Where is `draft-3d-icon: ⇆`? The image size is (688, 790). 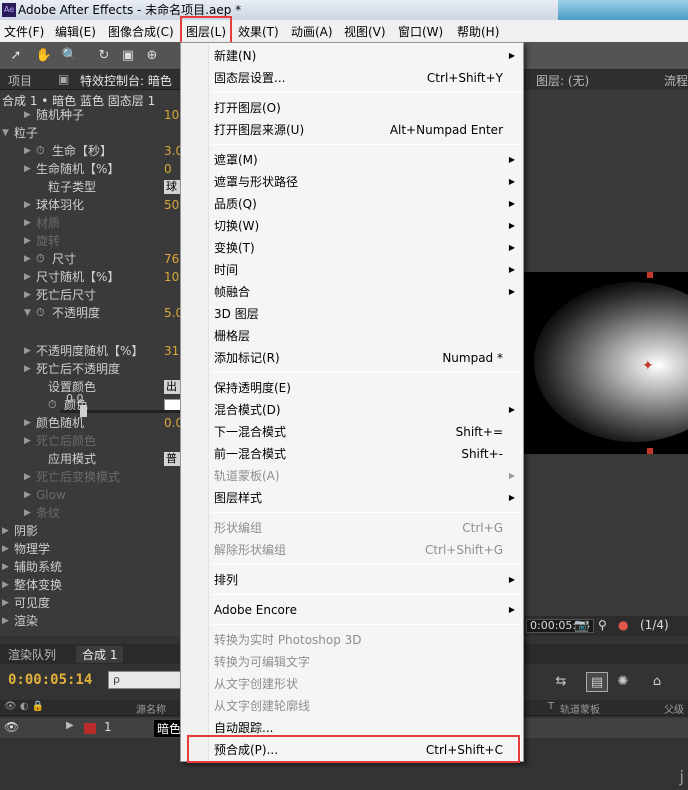
draft-3d-icon: ⇆ is located at coordinates (561, 682).